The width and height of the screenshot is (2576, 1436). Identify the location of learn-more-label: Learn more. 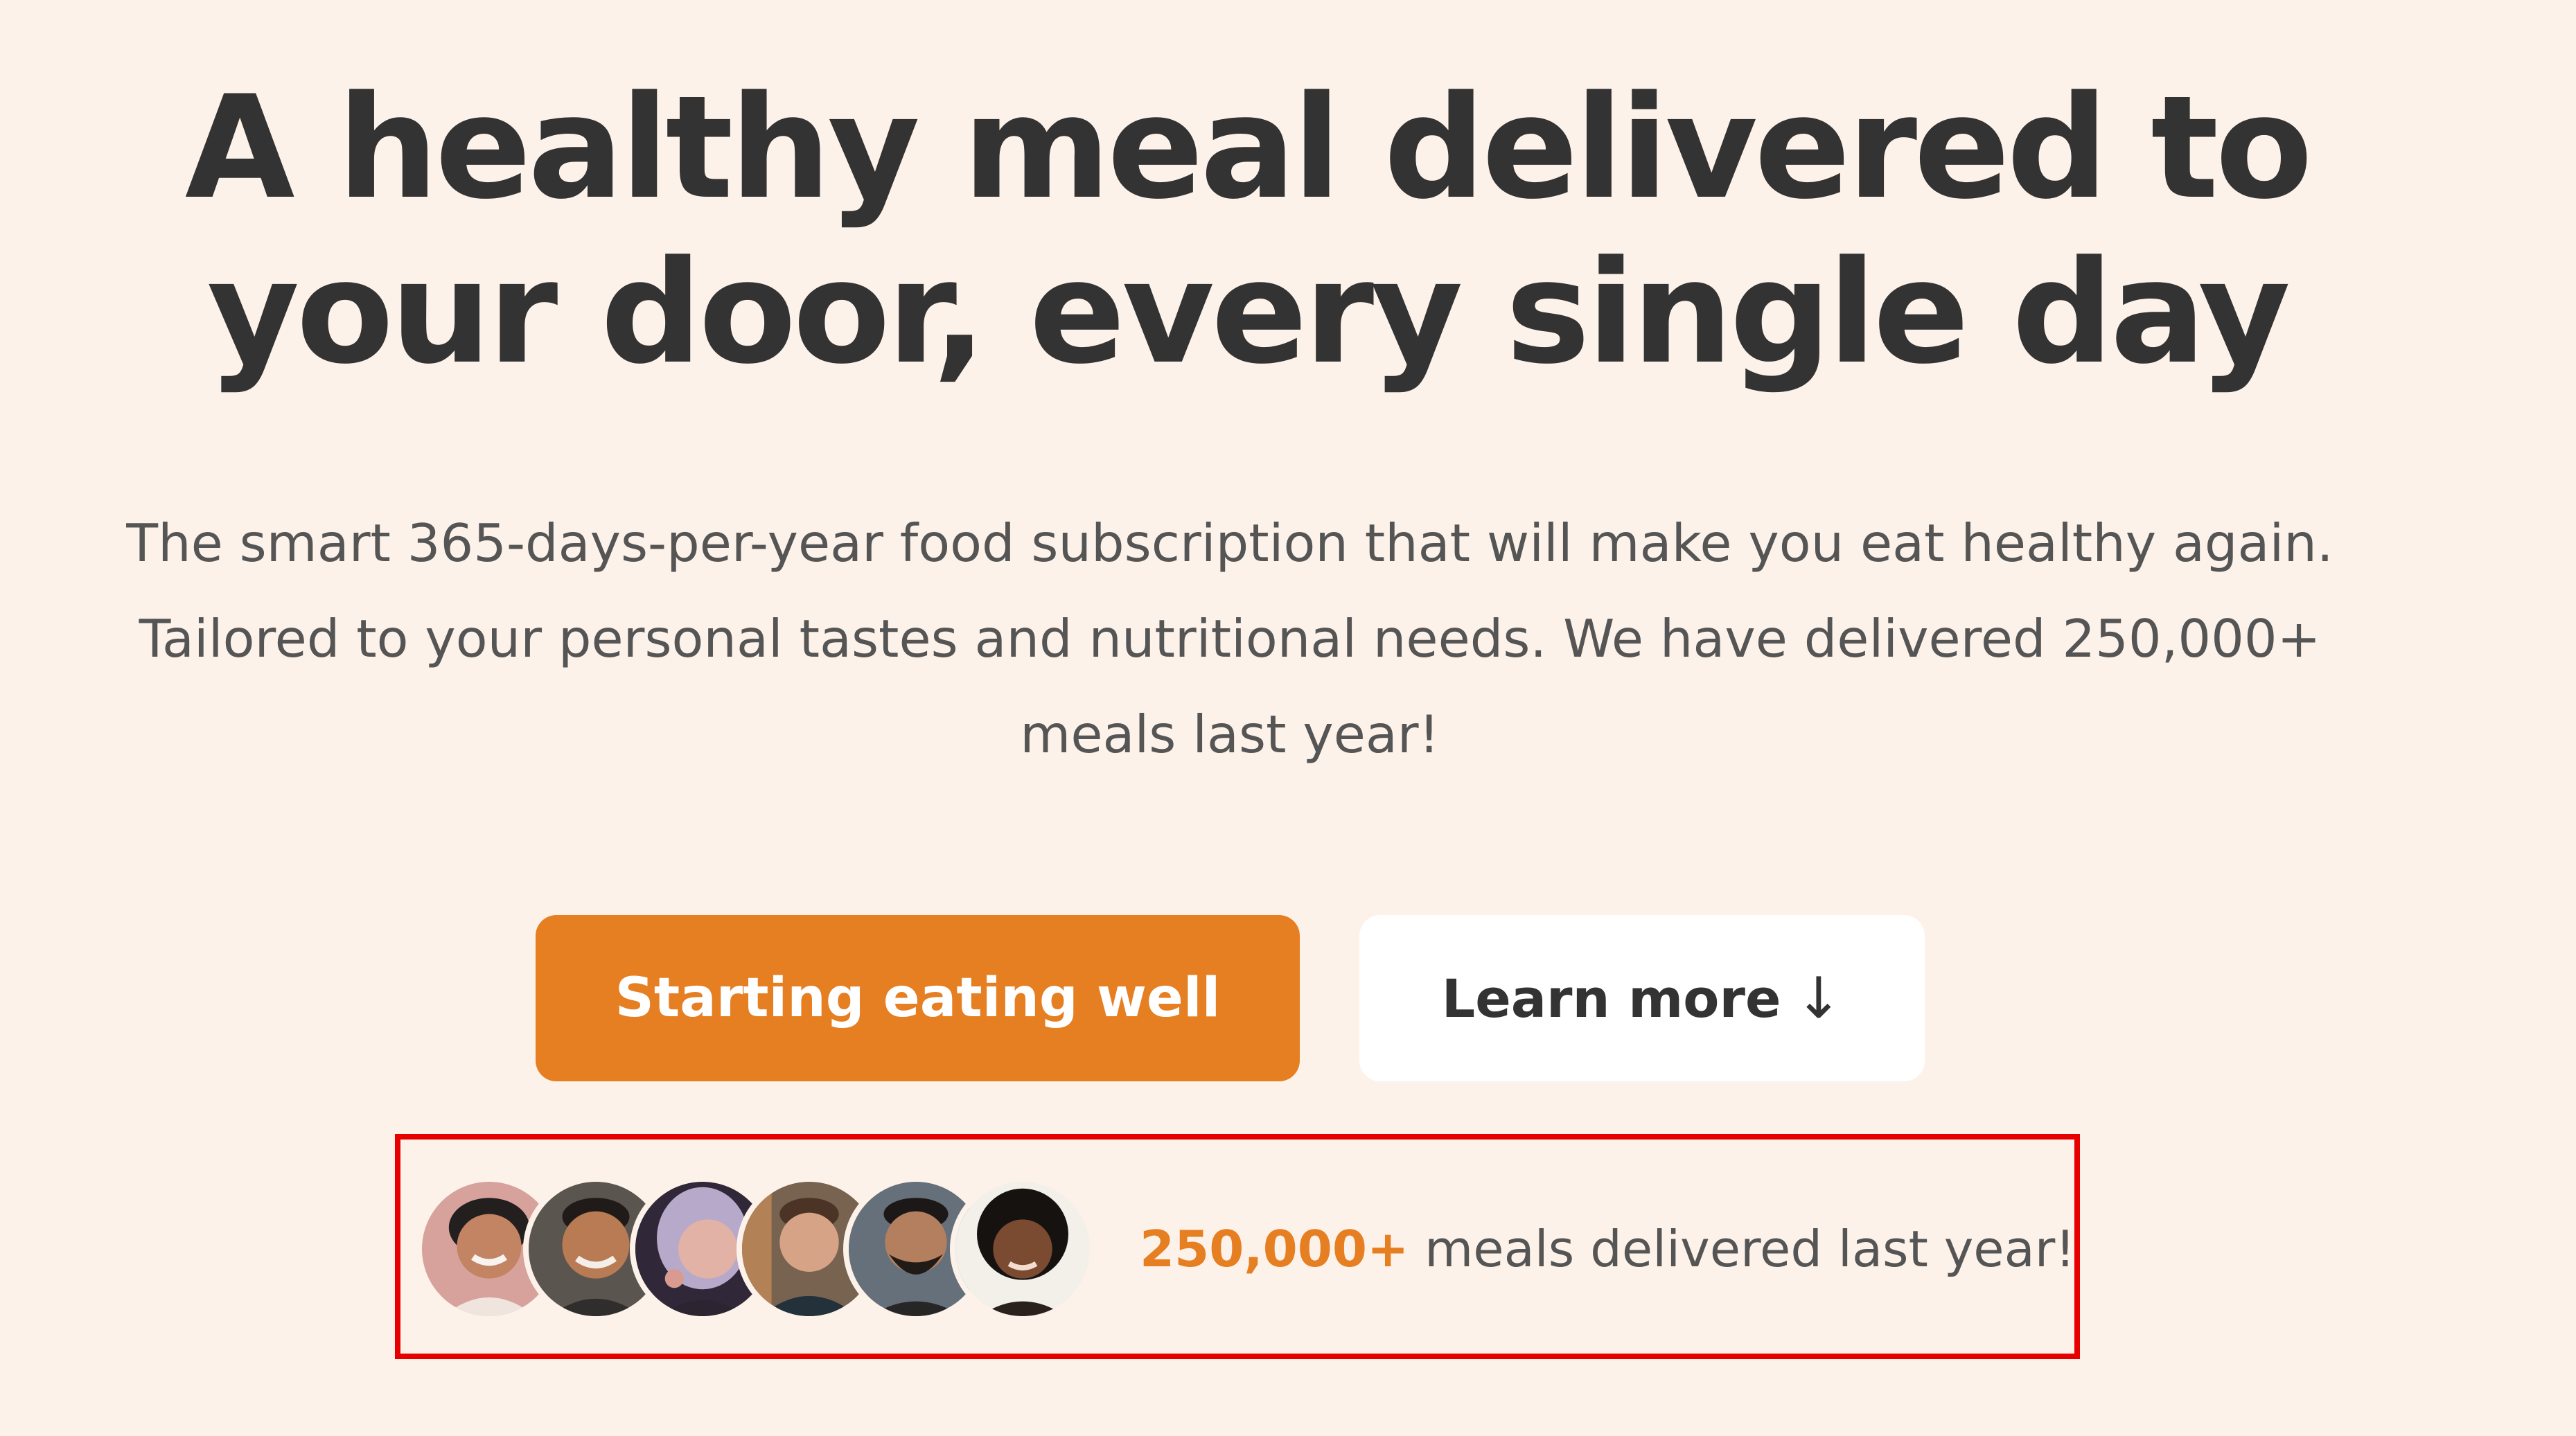
(1611, 998).